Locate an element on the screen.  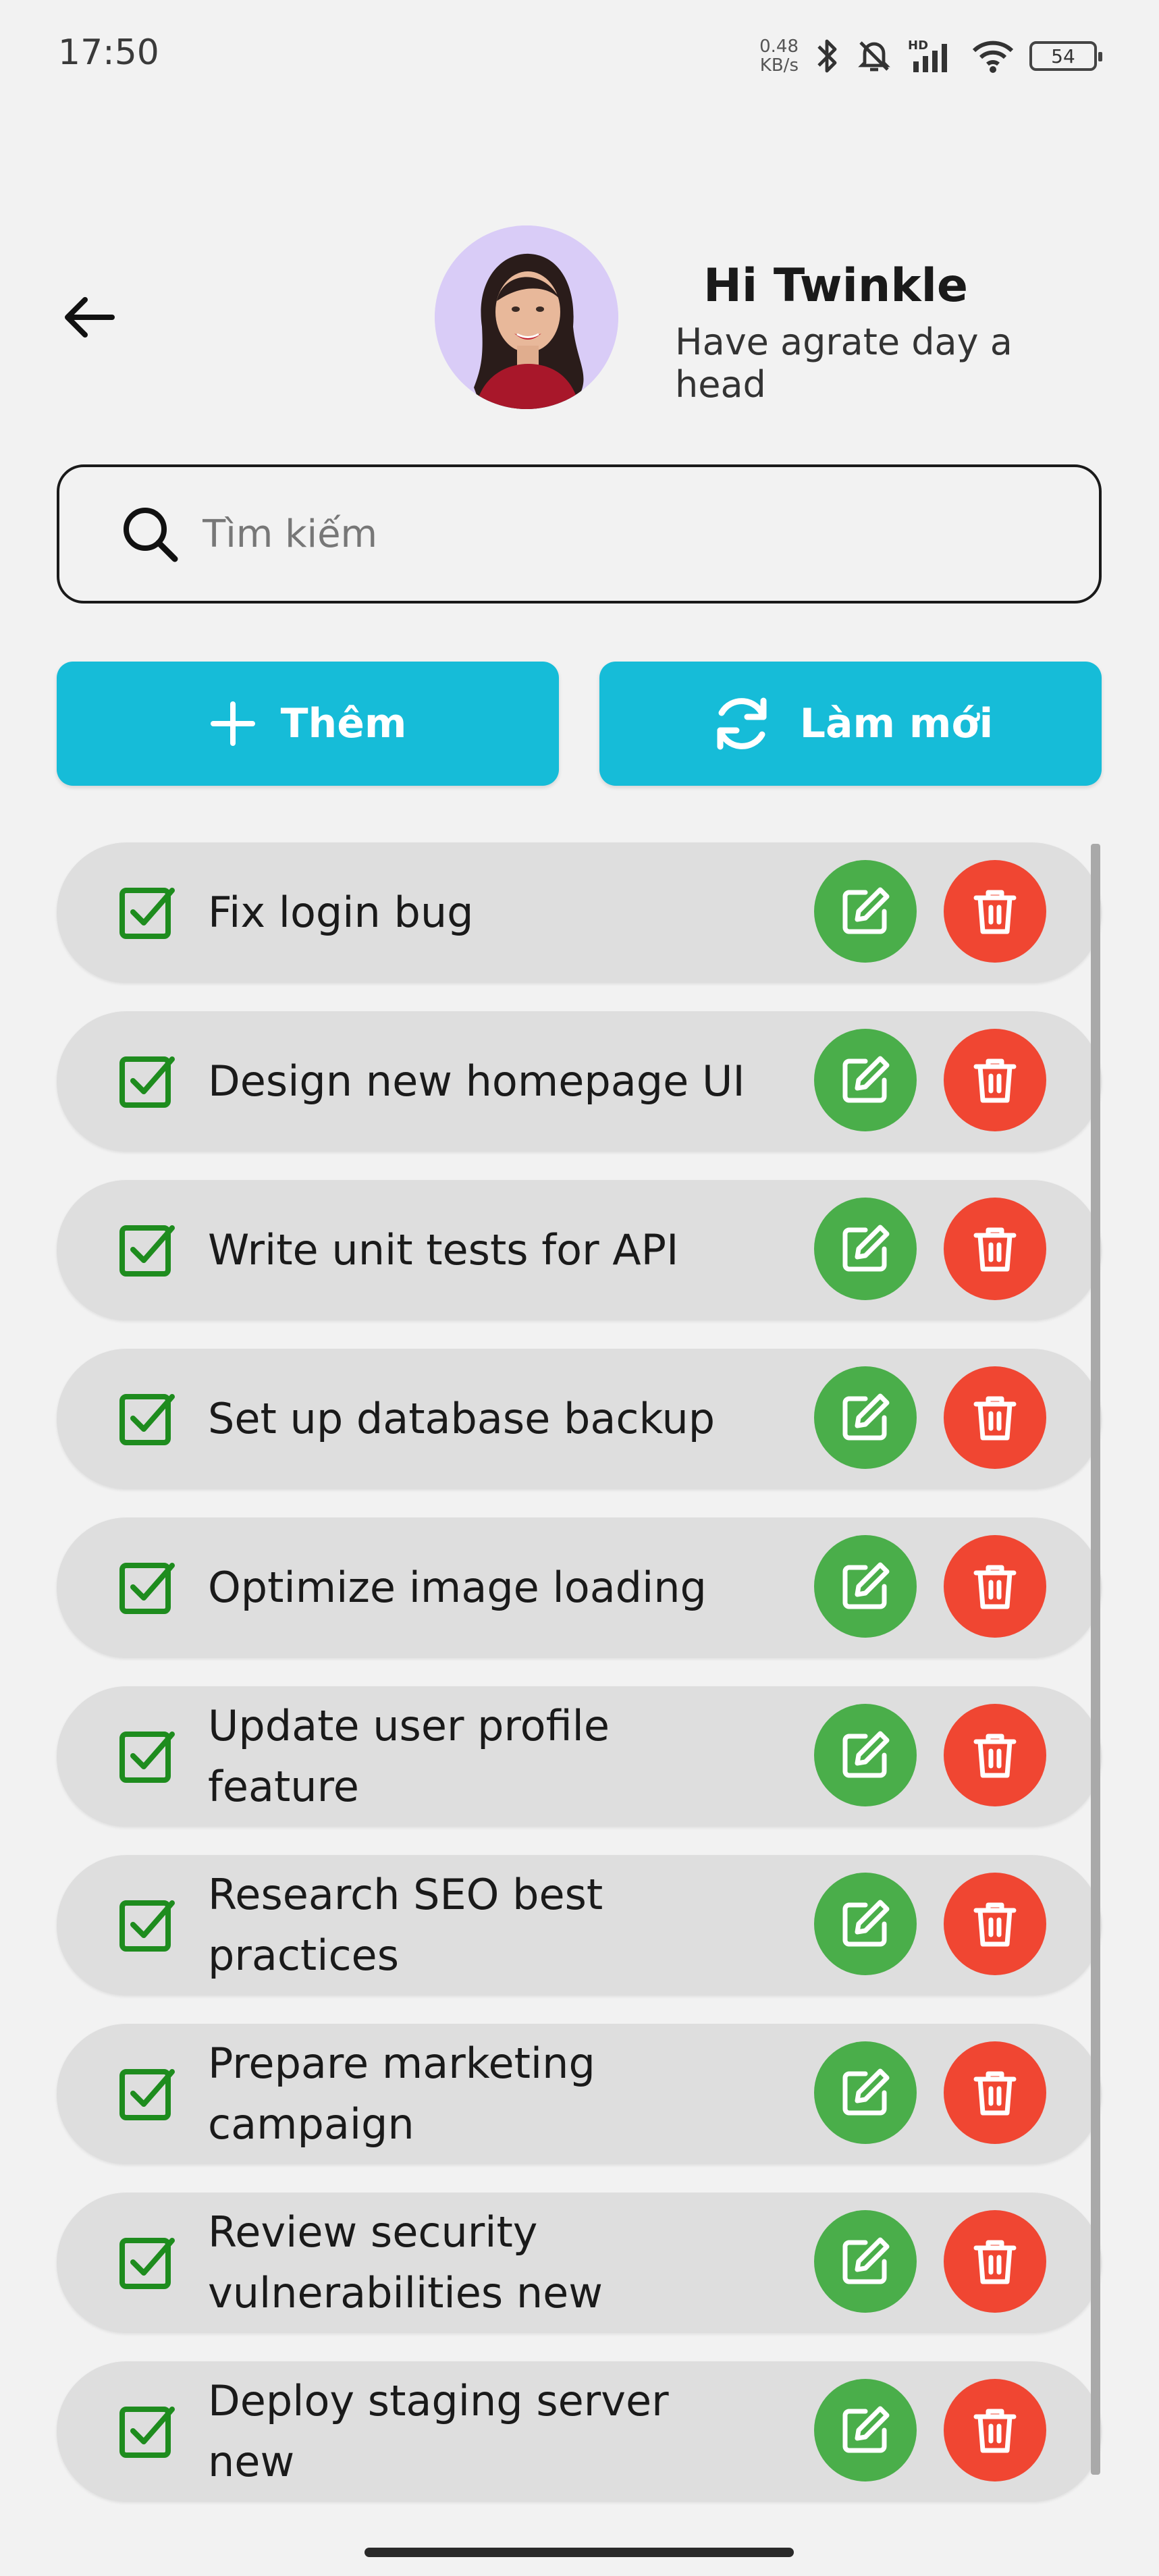
task-title: Fix login bug is located at coordinates (341, 913).